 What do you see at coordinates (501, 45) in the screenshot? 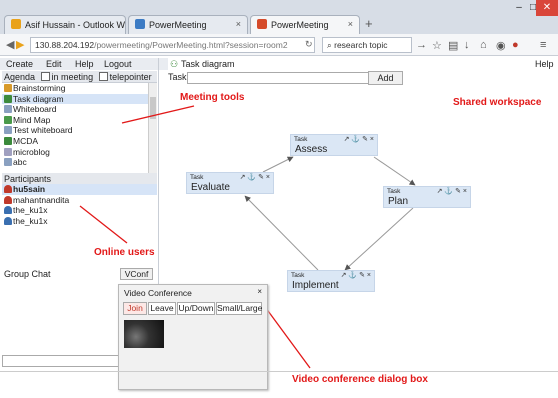
I see `pocket-icon: ◉` at bounding box center [501, 45].